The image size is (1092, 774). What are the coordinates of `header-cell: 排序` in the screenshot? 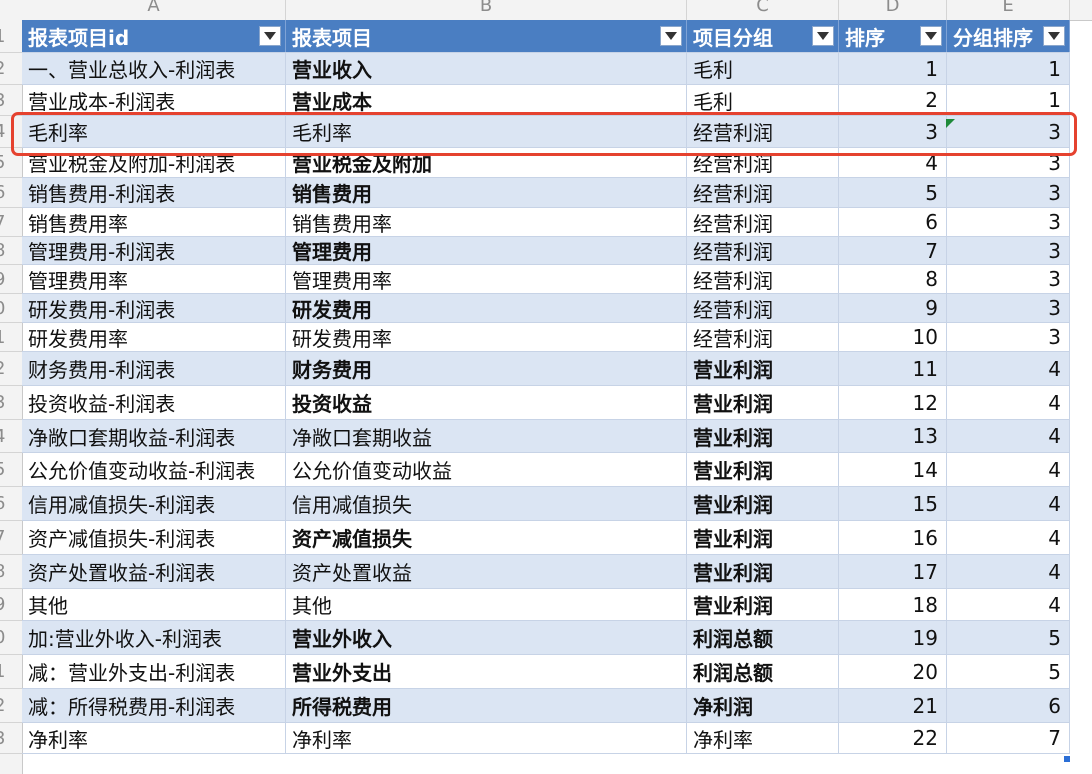 It's located at (893, 36).